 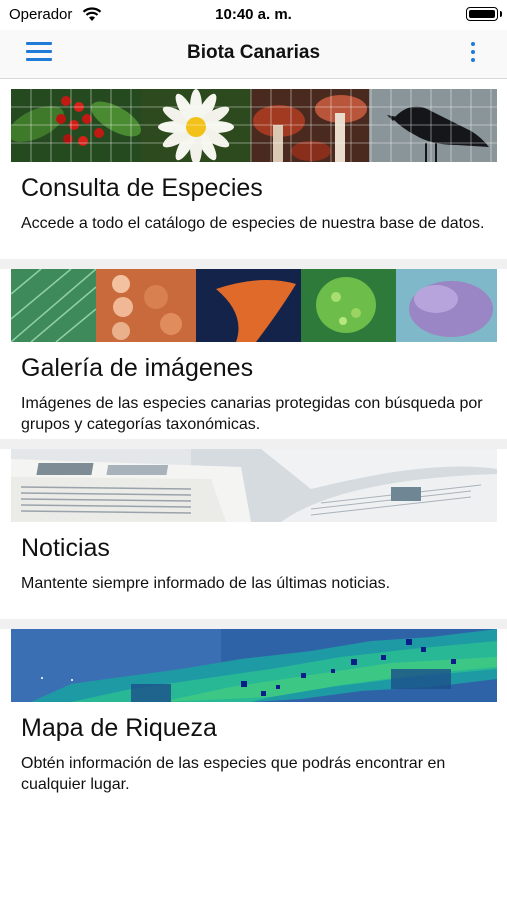 What do you see at coordinates (473, 54) in the screenshot?
I see `more-vertical-icon` at bounding box center [473, 54].